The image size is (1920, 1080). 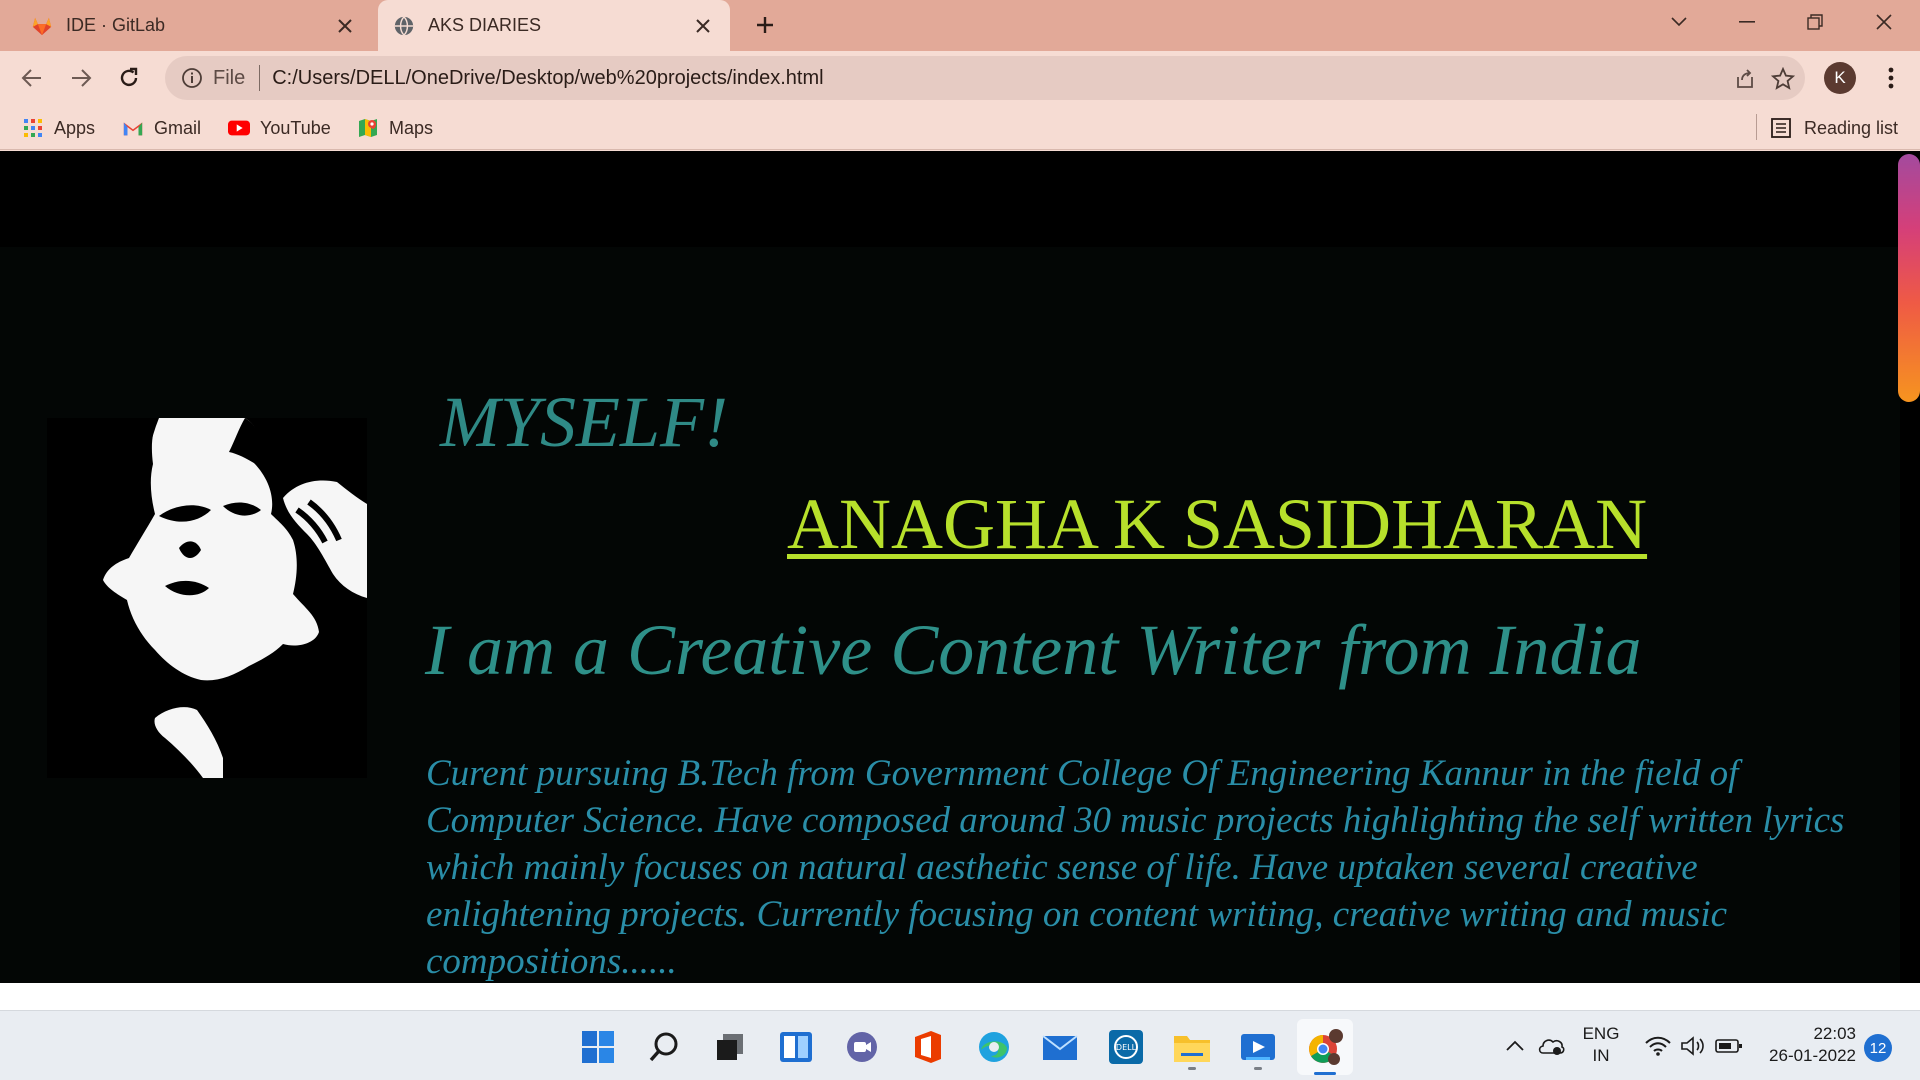 I want to click on bookmark-maps: Maps, so click(x=395, y=128).